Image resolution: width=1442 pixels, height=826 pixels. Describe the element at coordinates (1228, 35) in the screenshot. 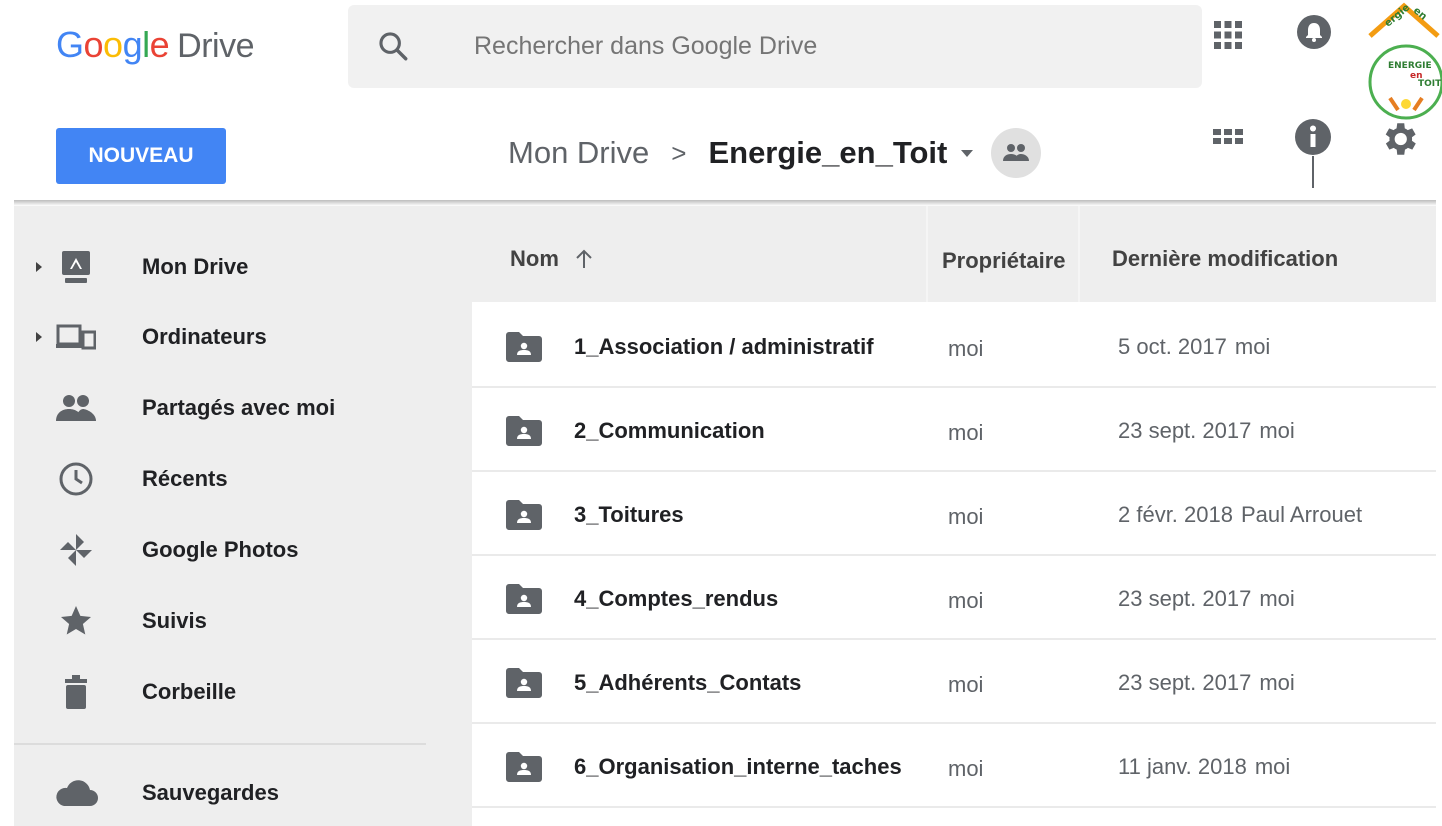

I see `apps-grid-icon` at that location.